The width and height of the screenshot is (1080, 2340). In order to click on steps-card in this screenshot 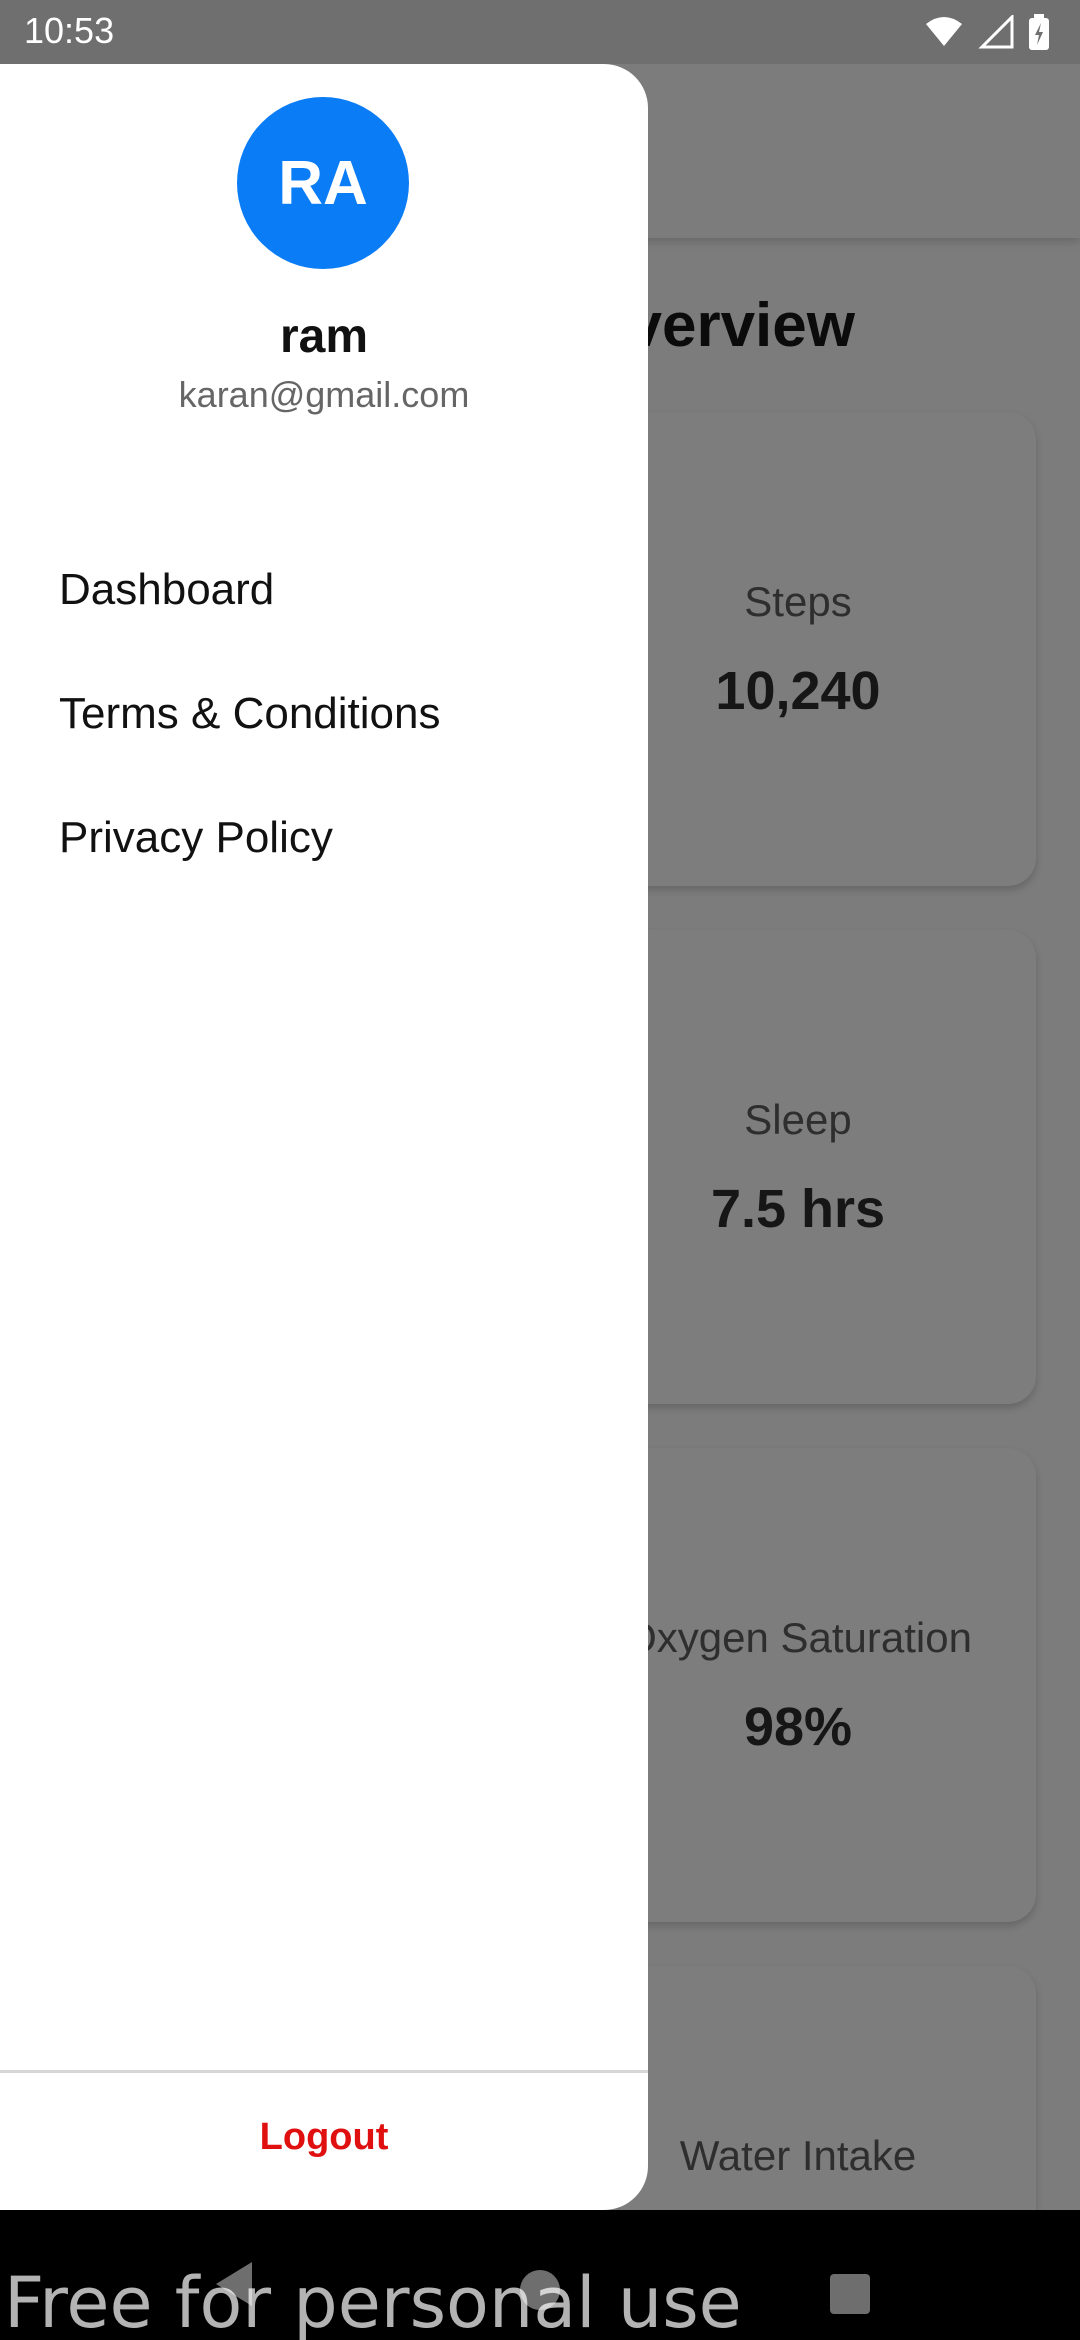, I will do `click(828, 649)`.